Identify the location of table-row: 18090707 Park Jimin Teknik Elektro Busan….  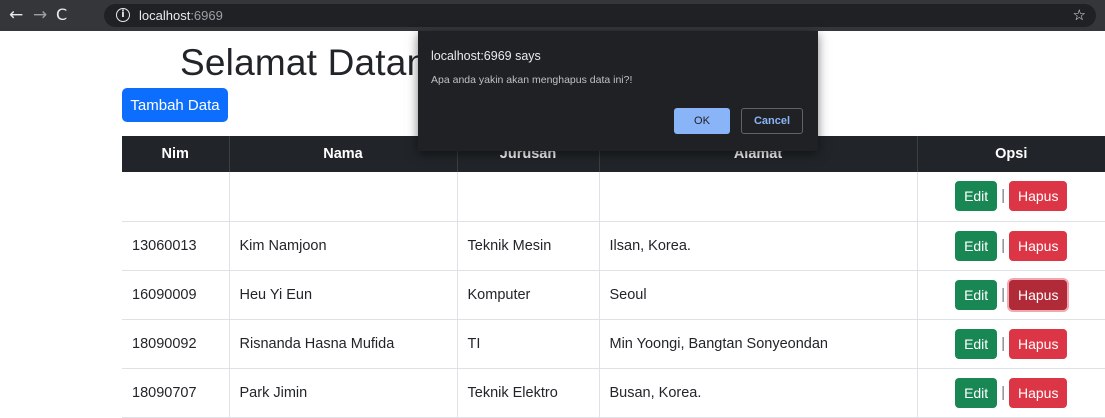
(613, 393).